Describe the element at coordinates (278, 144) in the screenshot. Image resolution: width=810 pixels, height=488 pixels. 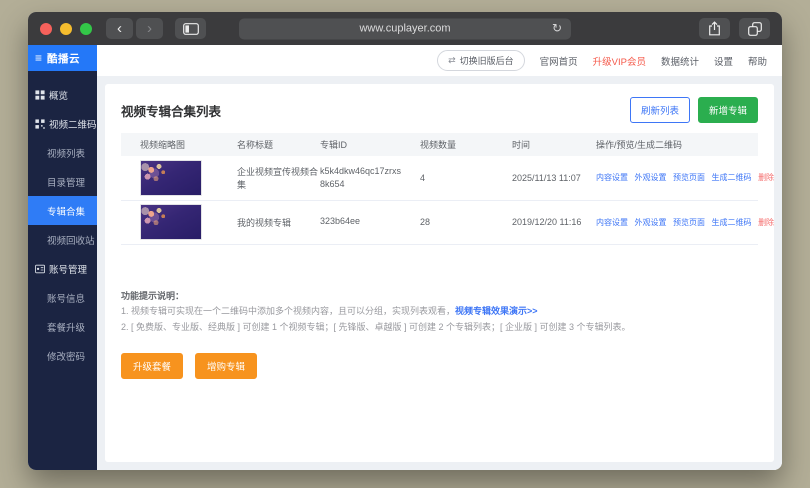
I see `col-header-title: 名称标题` at that location.